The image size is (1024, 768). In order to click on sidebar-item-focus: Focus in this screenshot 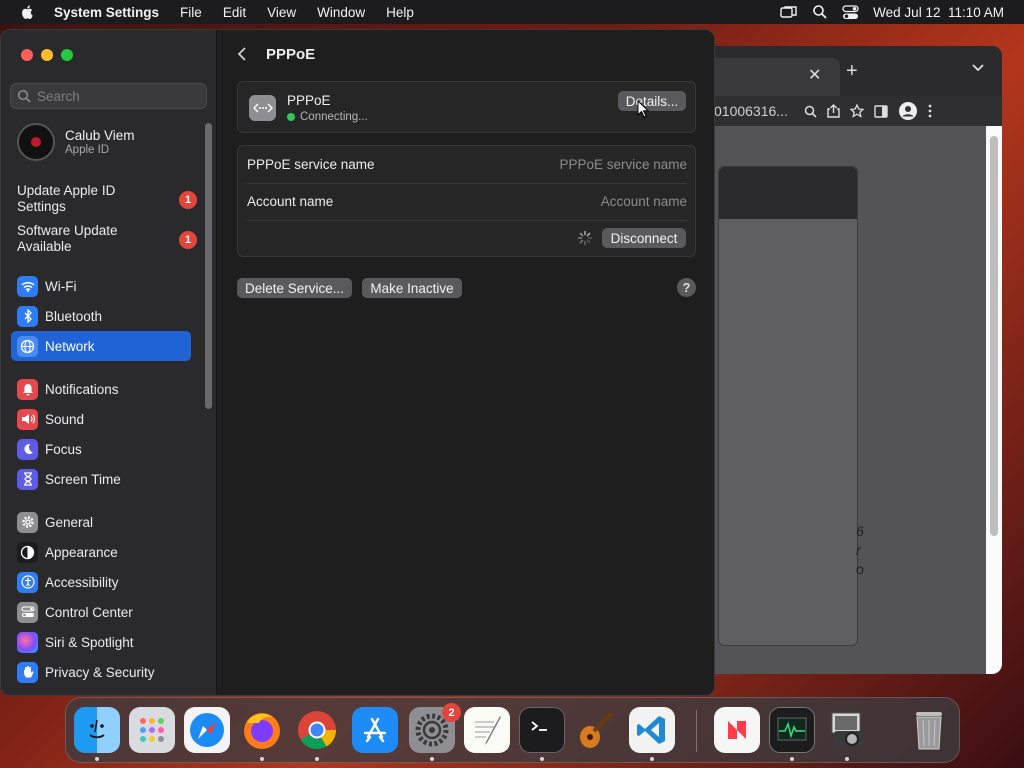, I will do `click(101, 449)`.